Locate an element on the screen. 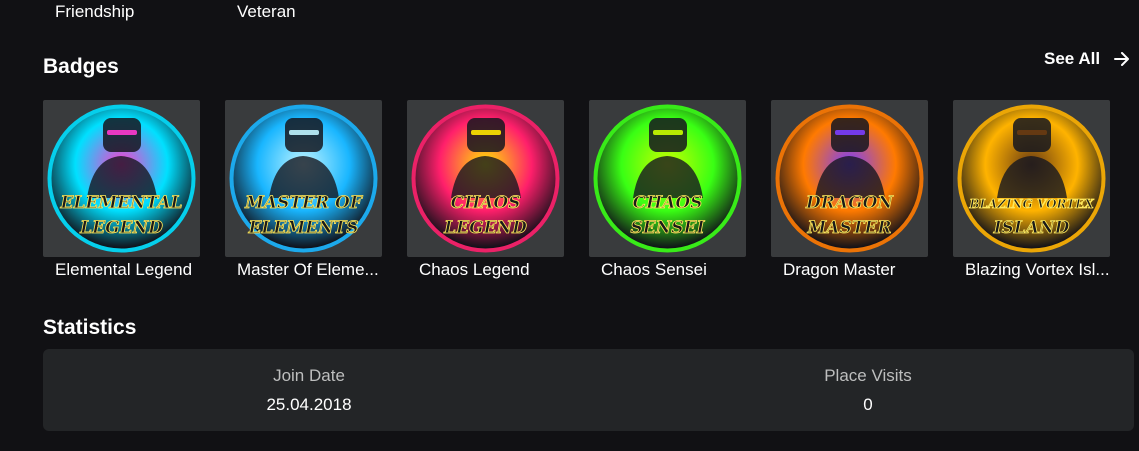  arrow-right-icon is located at coordinates (1122, 59).